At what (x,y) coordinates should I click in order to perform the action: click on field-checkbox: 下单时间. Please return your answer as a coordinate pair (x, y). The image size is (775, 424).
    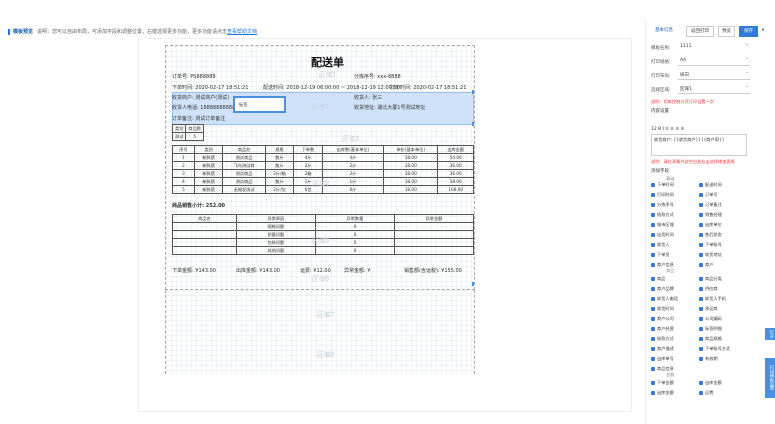
    Looking at the image, I should click on (662, 185).